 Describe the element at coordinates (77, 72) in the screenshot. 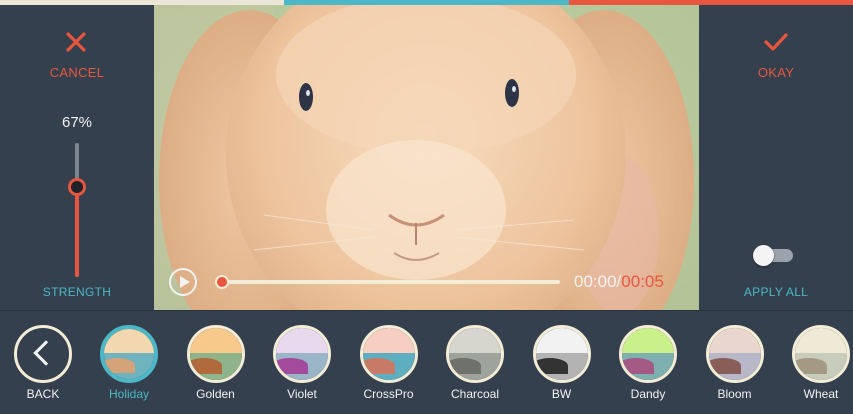

I see `cancel-button: CANCEL` at that location.